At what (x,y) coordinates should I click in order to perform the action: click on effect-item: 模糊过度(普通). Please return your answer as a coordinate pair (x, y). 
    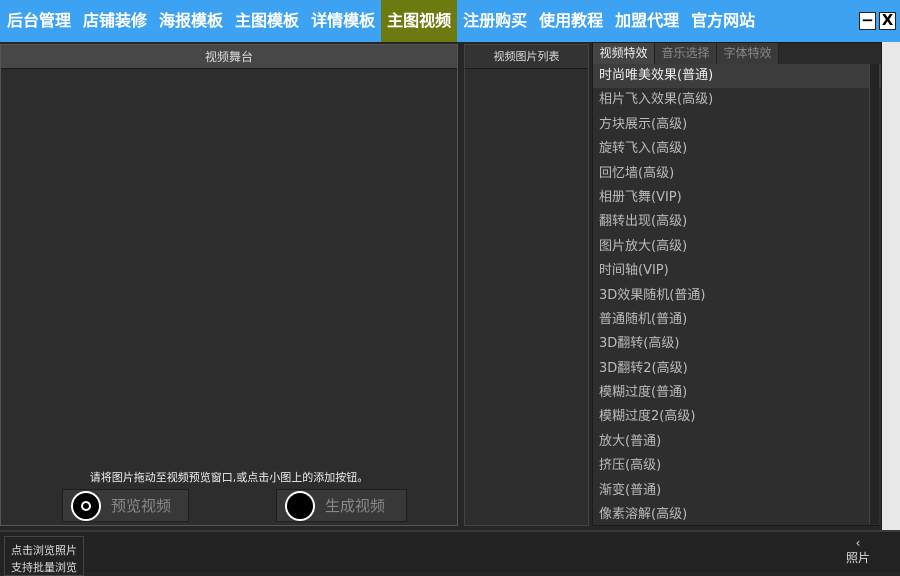
    Looking at the image, I should click on (737, 393).